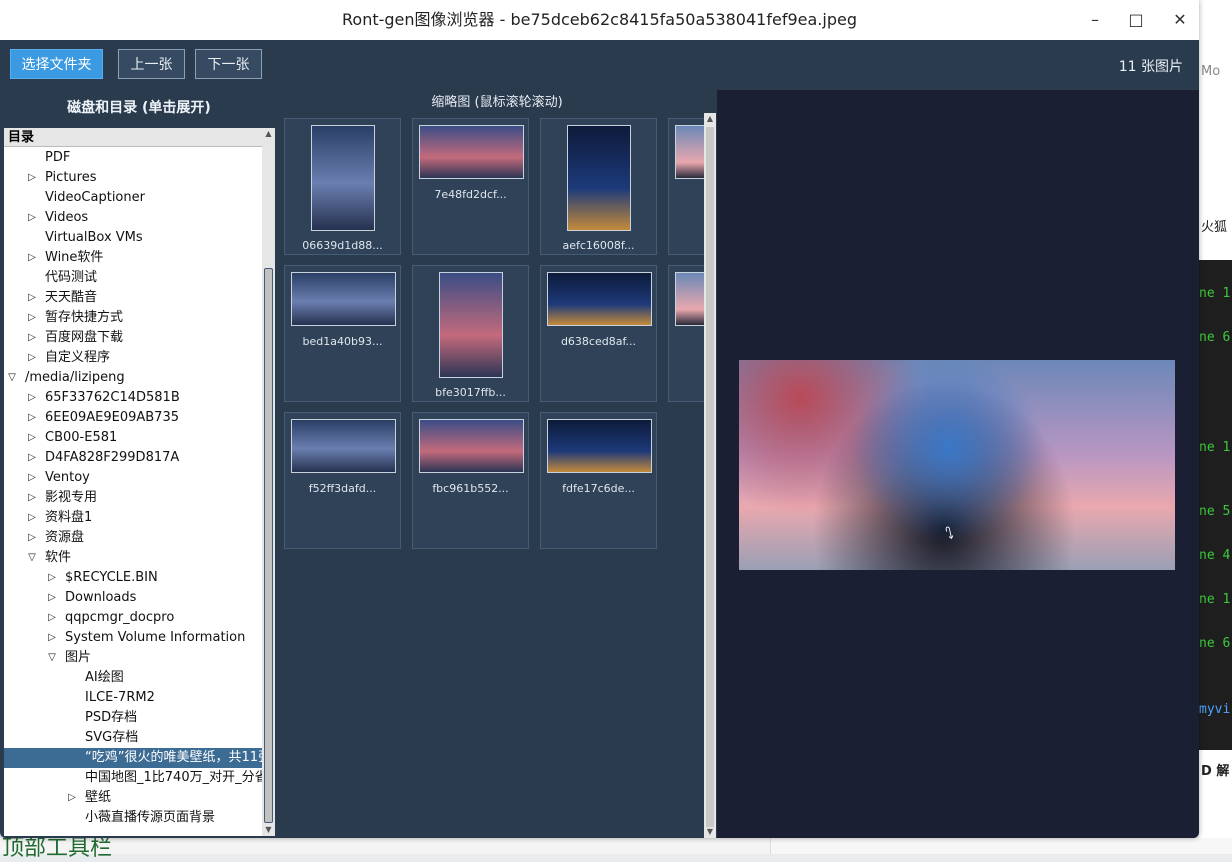  Describe the element at coordinates (133, 498) in the screenshot. I see `tree-item: ▷ 影视专用` at that location.